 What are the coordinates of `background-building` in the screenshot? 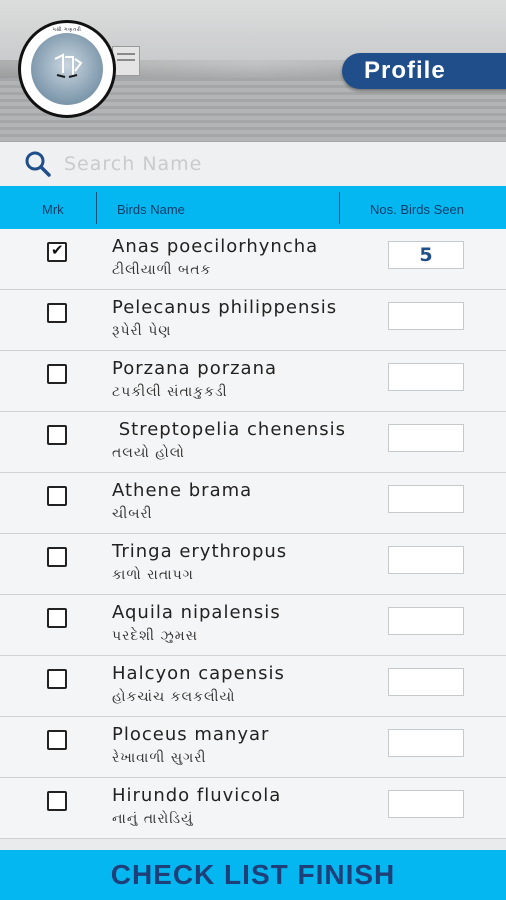 It's located at (126, 61).